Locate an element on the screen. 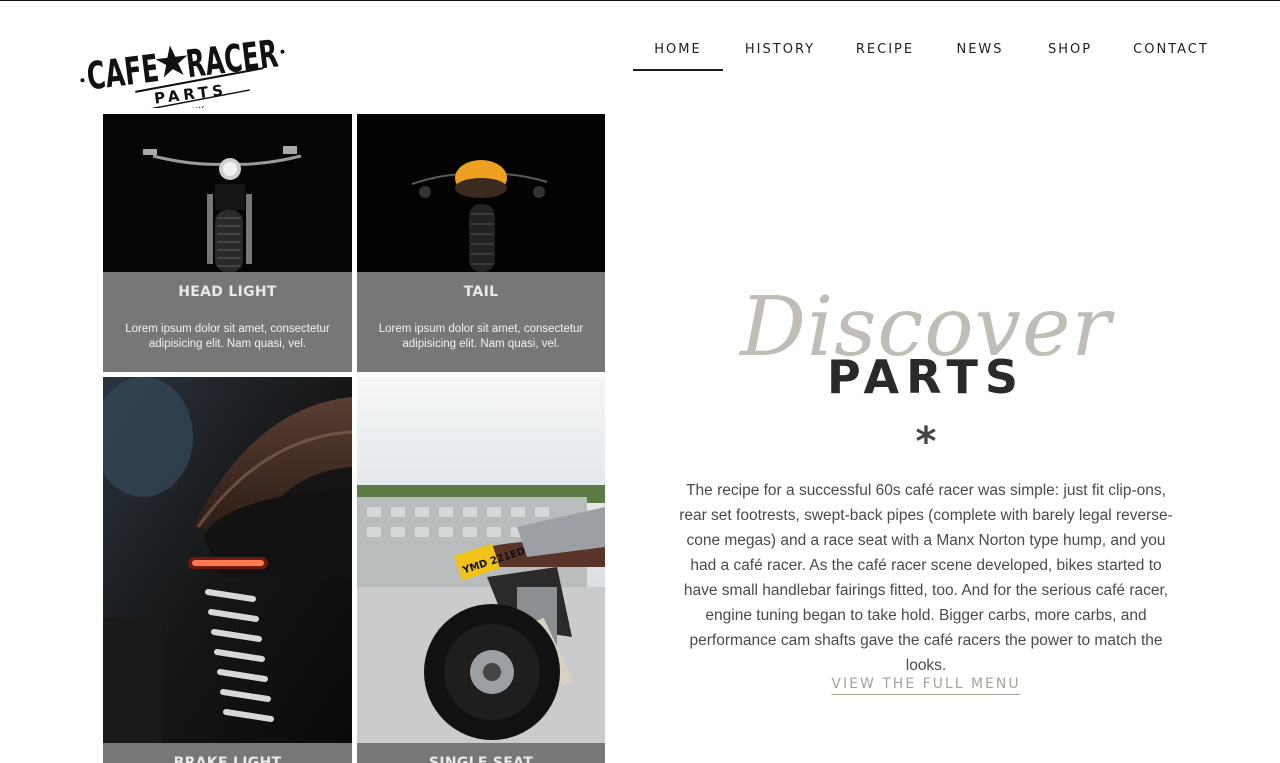 This screenshot has height=763, width=1280. nav-home: HOME is located at coordinates (678, 54).